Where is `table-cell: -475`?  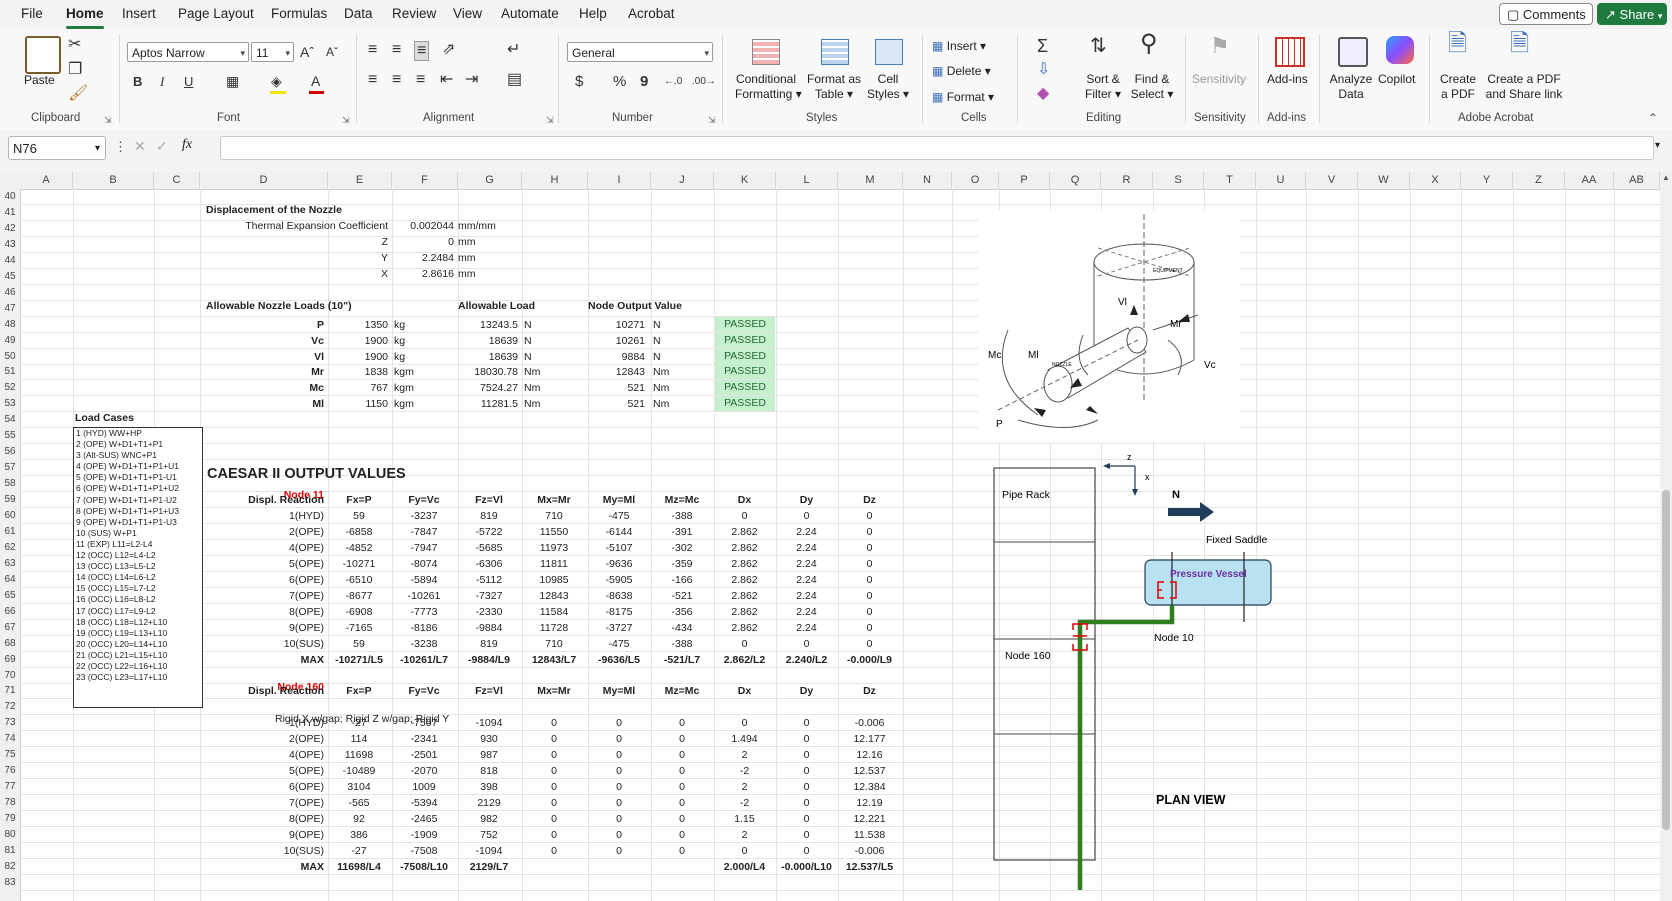 table-cell: -475 is located at coordinates (619, 516).